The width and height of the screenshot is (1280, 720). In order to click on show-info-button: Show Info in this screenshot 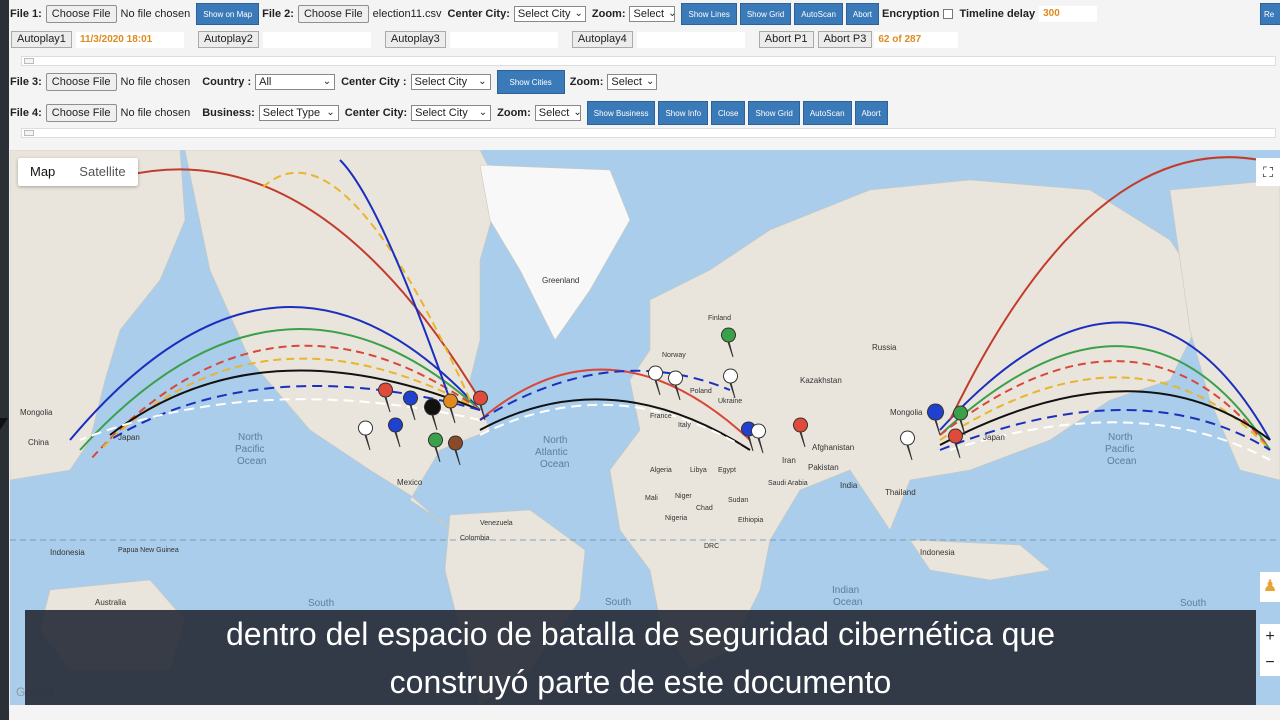, I will do `click(683, 113)`.